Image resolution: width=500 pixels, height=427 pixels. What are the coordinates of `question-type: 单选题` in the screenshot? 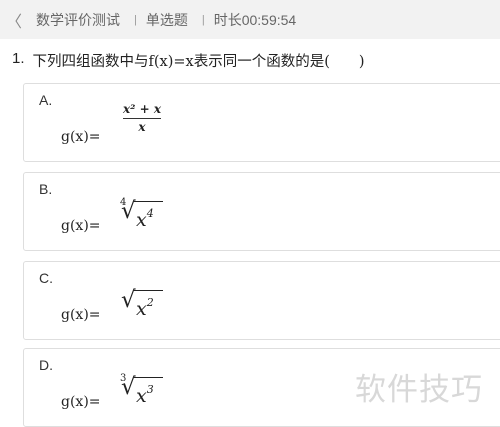 It's located at (166, 19).